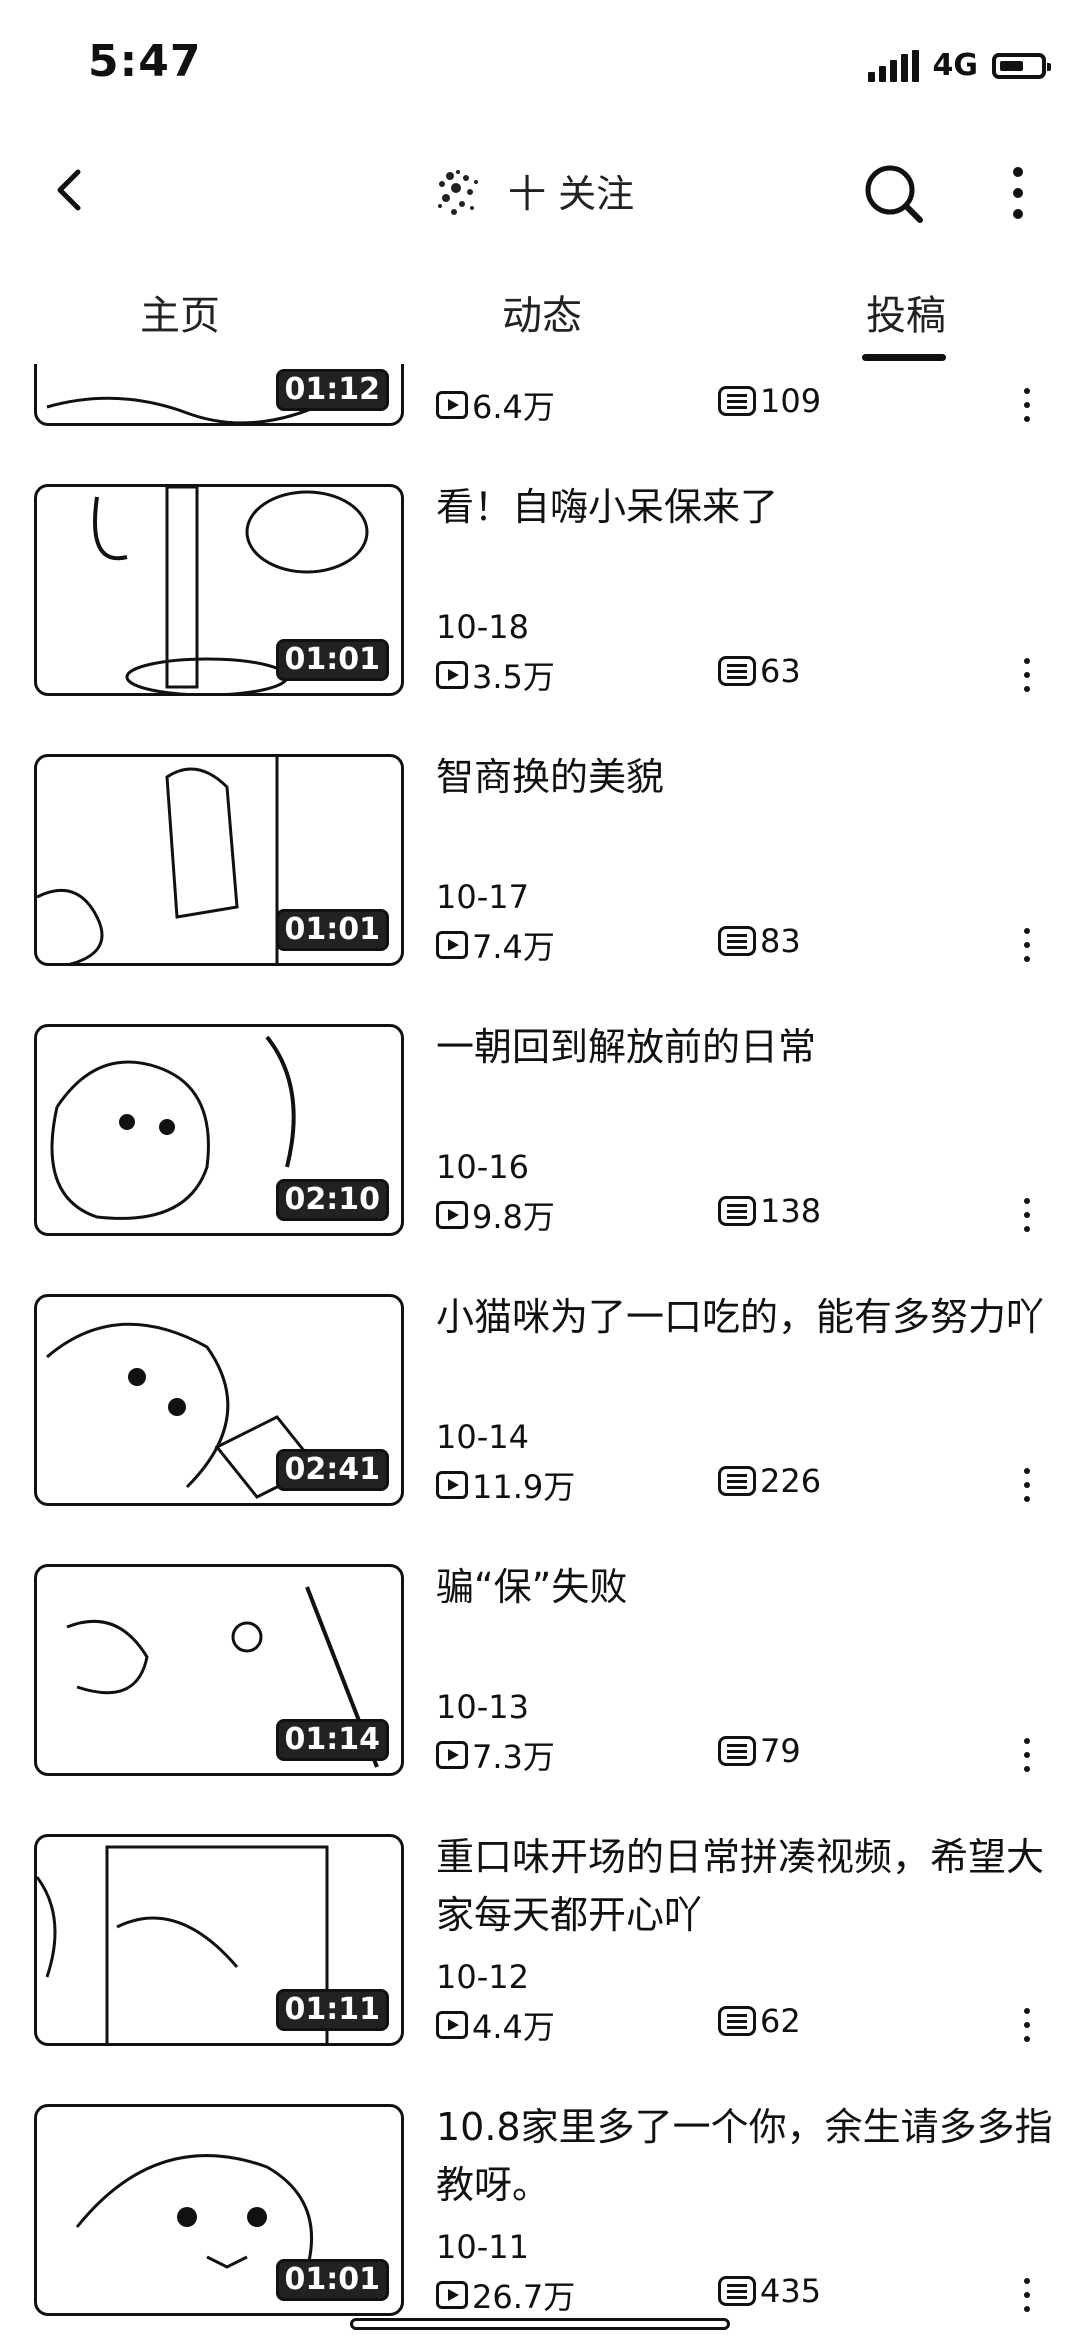  I want to click on comment-count-value: 226, so click(791, 1481).